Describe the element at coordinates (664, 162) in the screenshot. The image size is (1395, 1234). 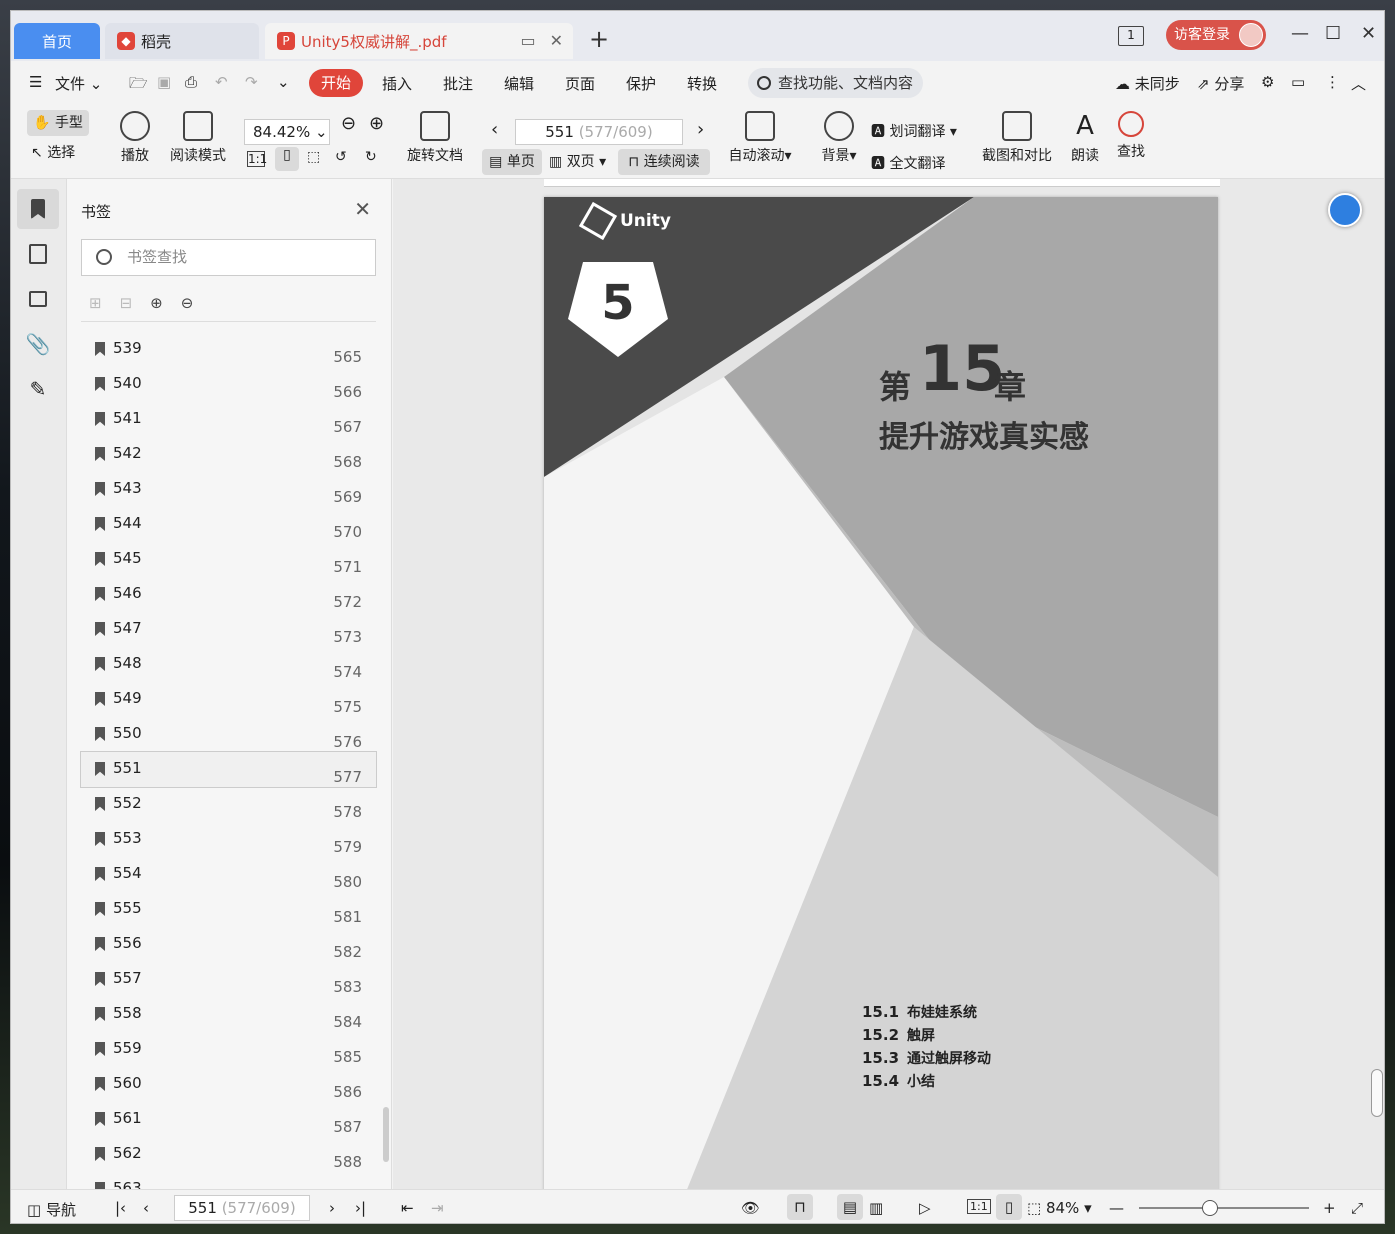
I see `continuous-read-button: ⊓ 连续阅读` at that location.